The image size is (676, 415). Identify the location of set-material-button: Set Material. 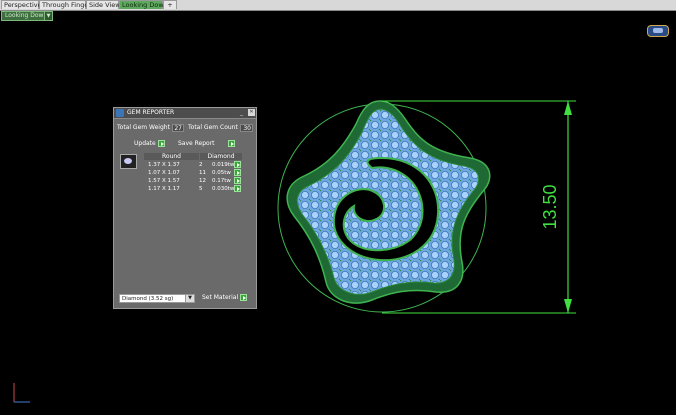
(220, 298).